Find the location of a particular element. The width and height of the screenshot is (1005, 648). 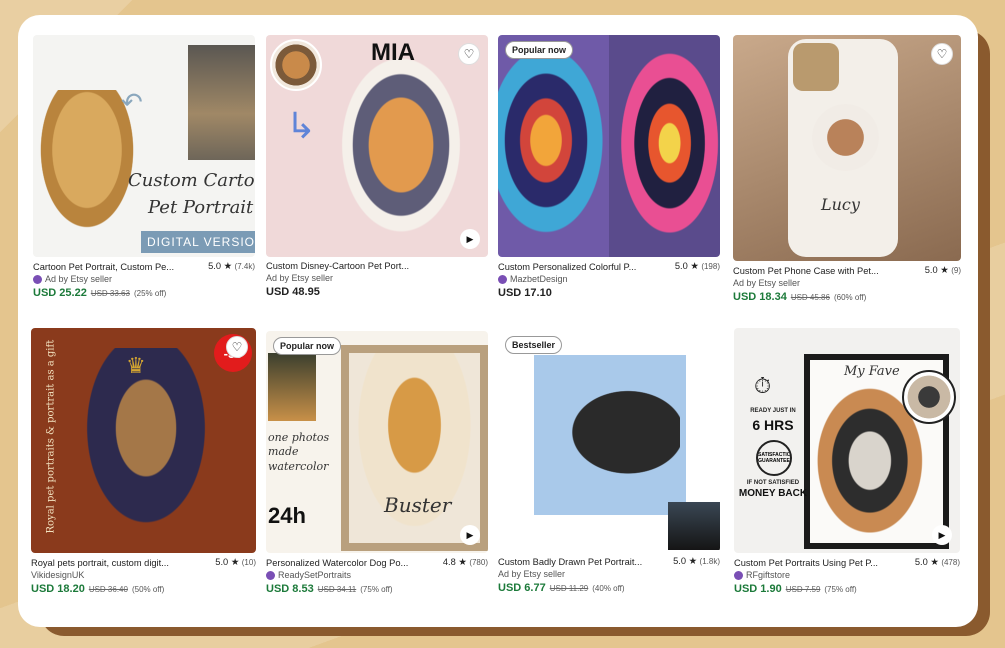

cat-photo is located at coordinates (694, 526).